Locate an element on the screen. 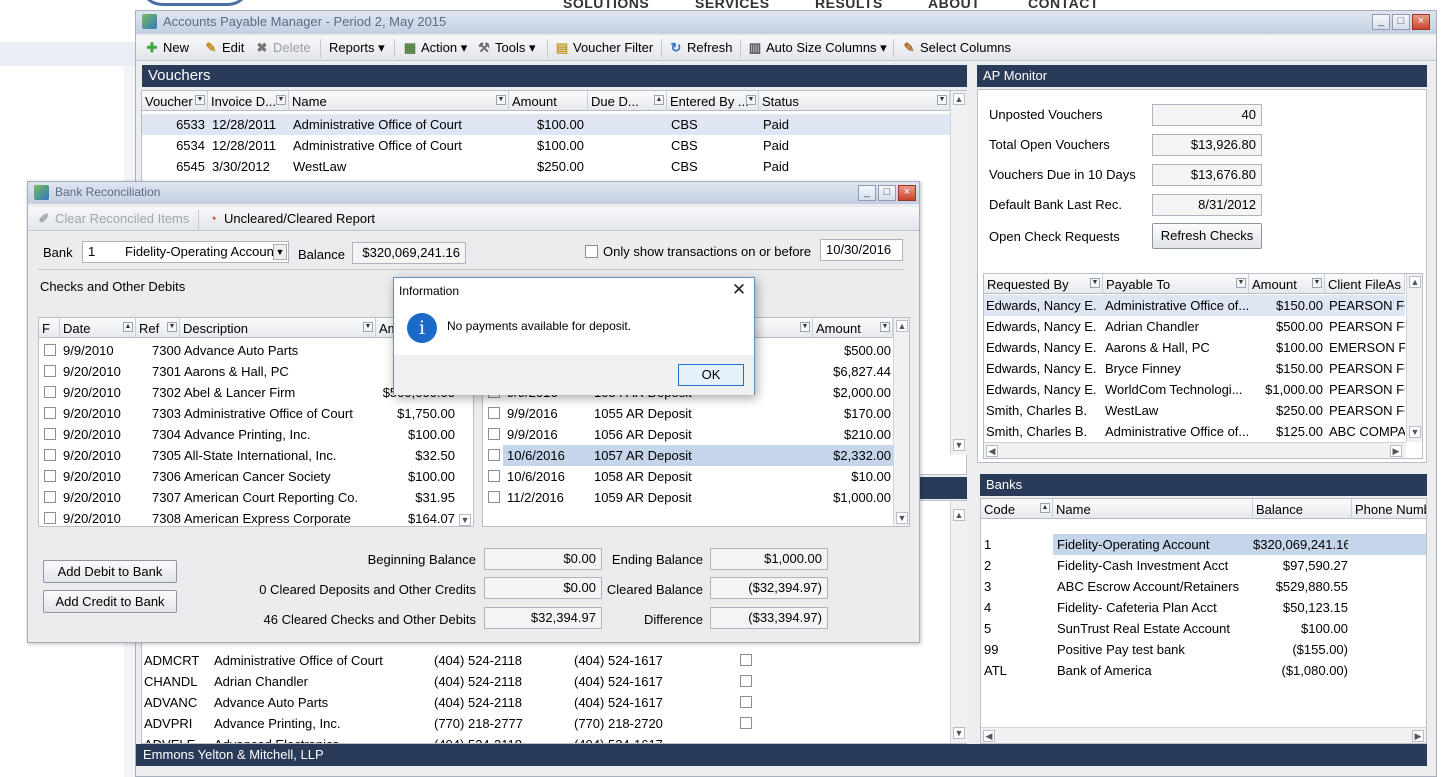 The height and width of the screenshot is (777, 1444). col-entered-by: Entered By ... ▼ is located at coordinates (713, 101).